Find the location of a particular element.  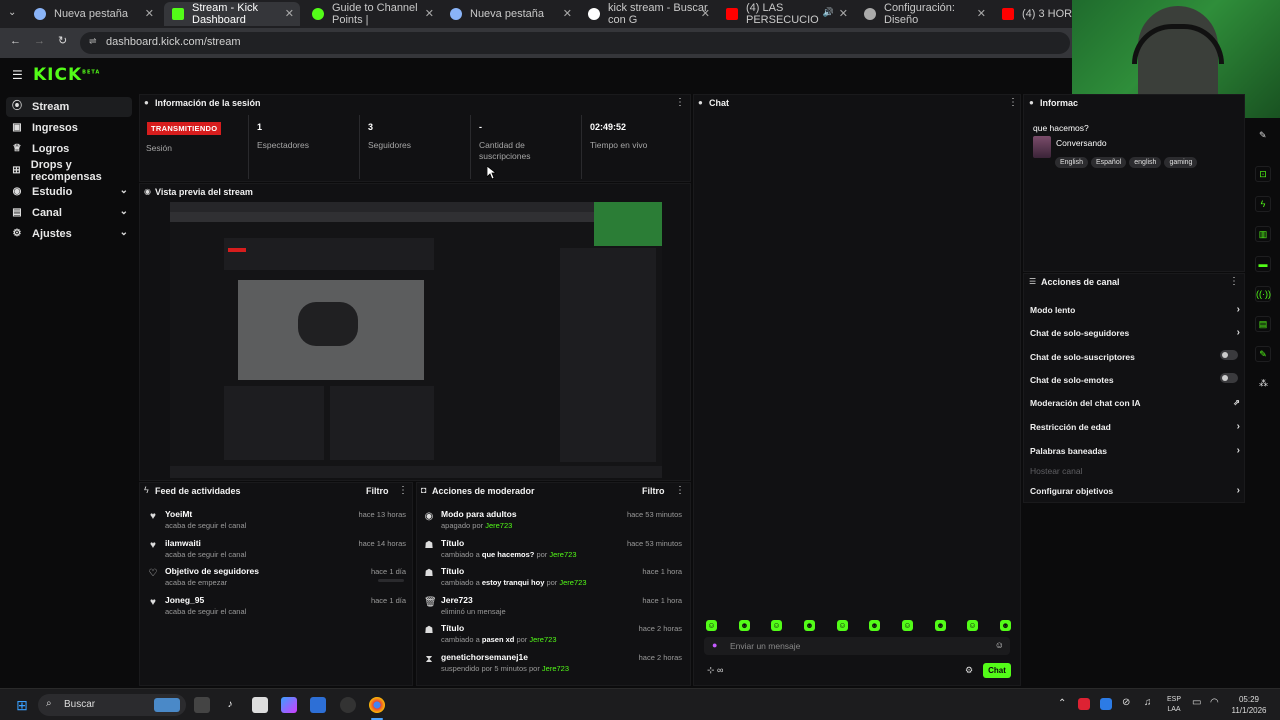

share-icon: ⁂ is located at coordinates (1263, 383).